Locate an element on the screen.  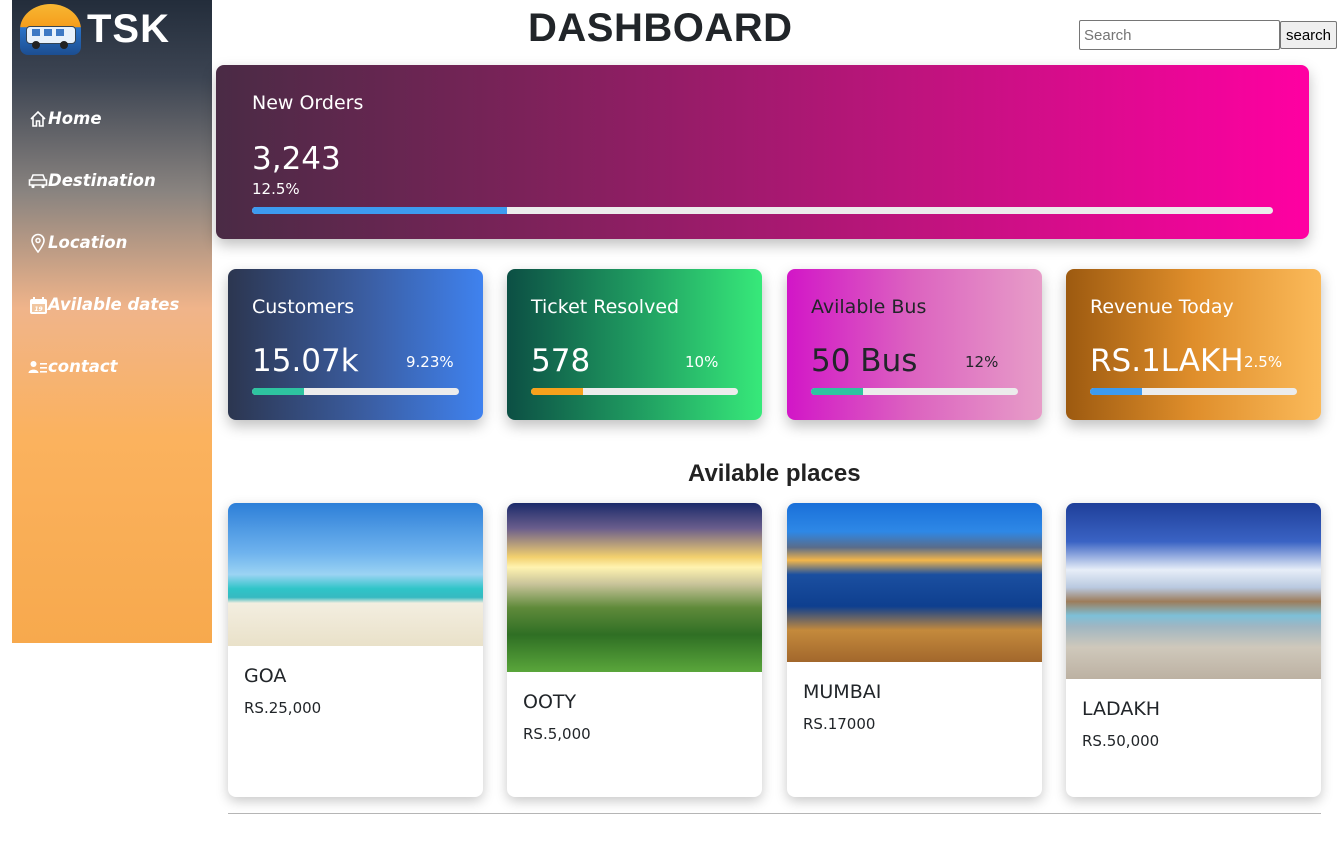
sidebar-item-label: contact is located at coordinates (83, 366).